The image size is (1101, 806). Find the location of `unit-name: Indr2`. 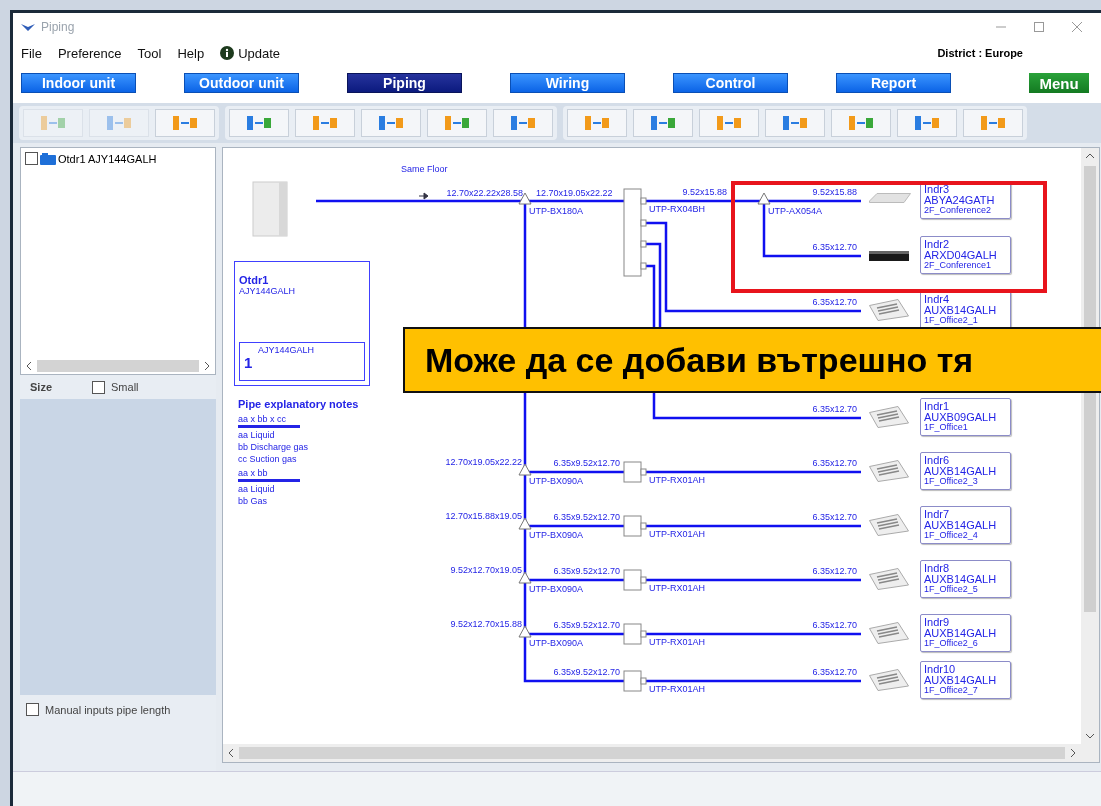

unit-name: Indr2 is located at coordinates (937, 244).